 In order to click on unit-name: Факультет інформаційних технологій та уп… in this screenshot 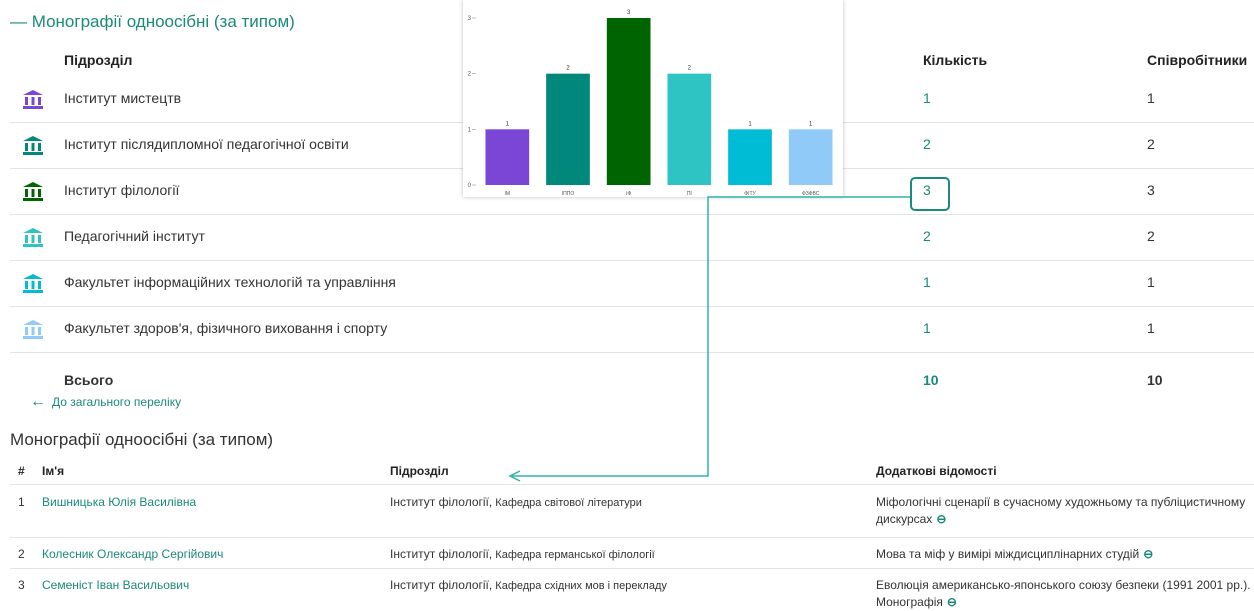, I will do `click(230, 282)`.